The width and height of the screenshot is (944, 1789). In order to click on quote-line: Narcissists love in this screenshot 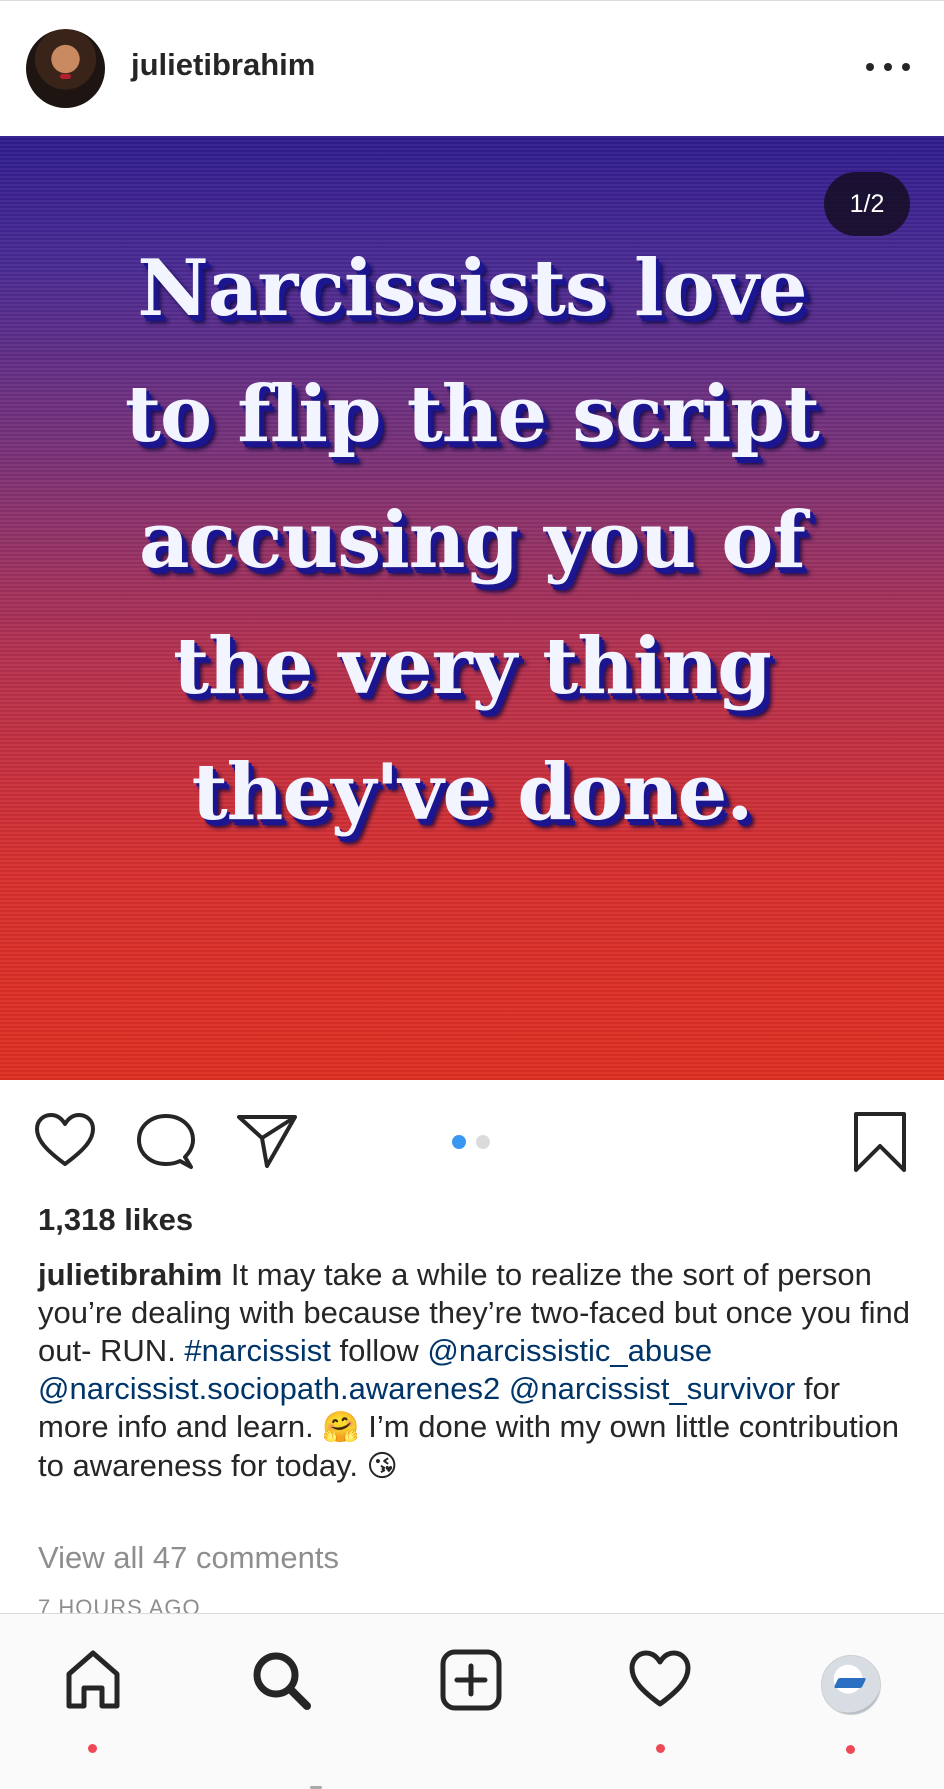, I will do `click(472, 288)`.